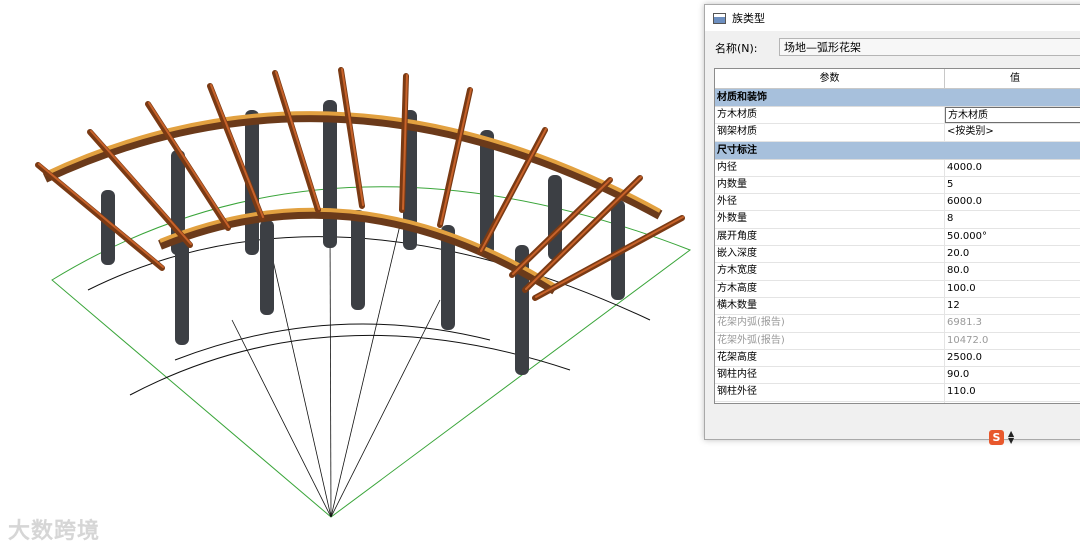 The height and width of the screenshot is (551, 1080). What do you see at coordinates (830, 402) in the screenshot?
I see `parameter-name: 钢梁宽度` at bounding box center [830, 402].